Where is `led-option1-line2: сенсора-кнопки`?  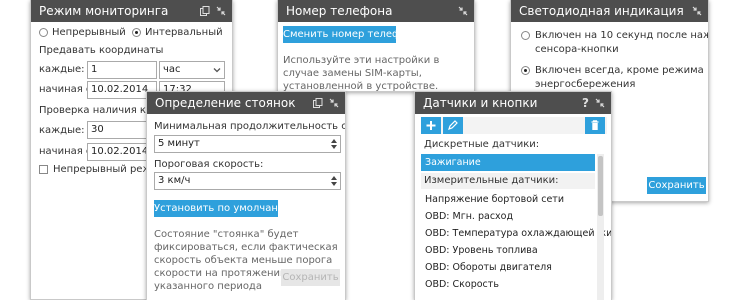 led-option1-line2: сенсора-кнопки is located at coordinates (577, 49).